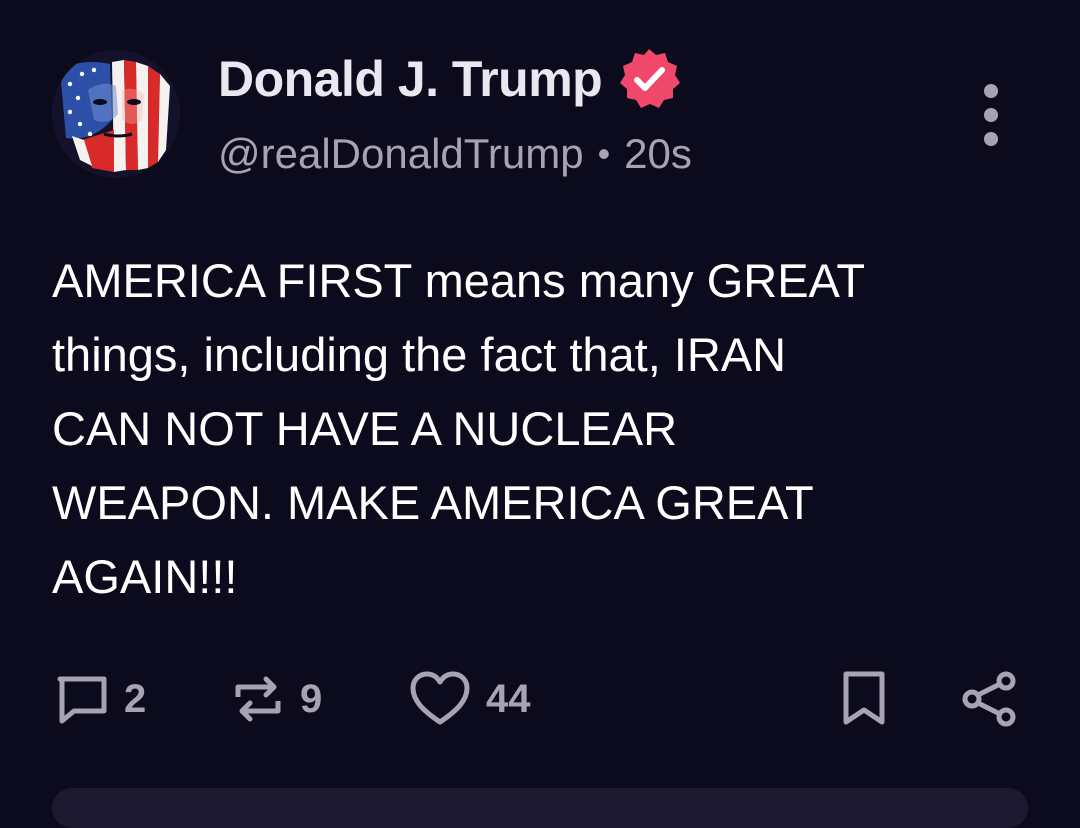 Image resolution: width=1080 pixels, height=828 pixels. Describe the element at coordinates (401, 154) in the screenshot. I see `author-handle: @realDonaldTrump` at that location.